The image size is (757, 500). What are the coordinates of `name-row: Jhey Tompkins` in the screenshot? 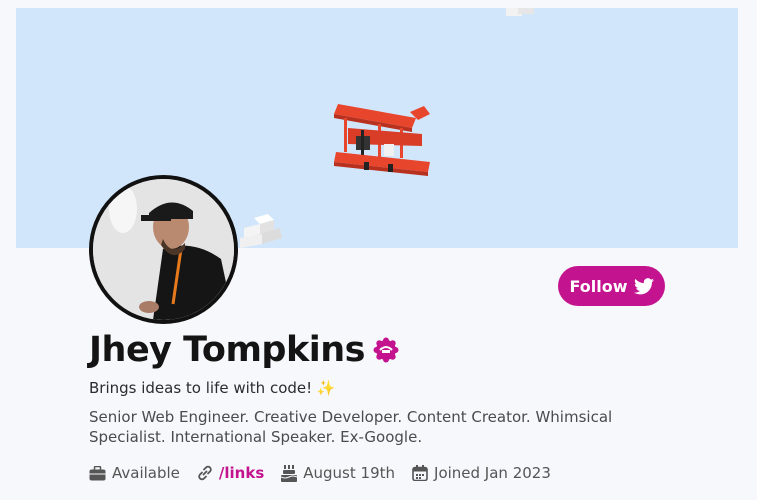 It's located at (244, 350).